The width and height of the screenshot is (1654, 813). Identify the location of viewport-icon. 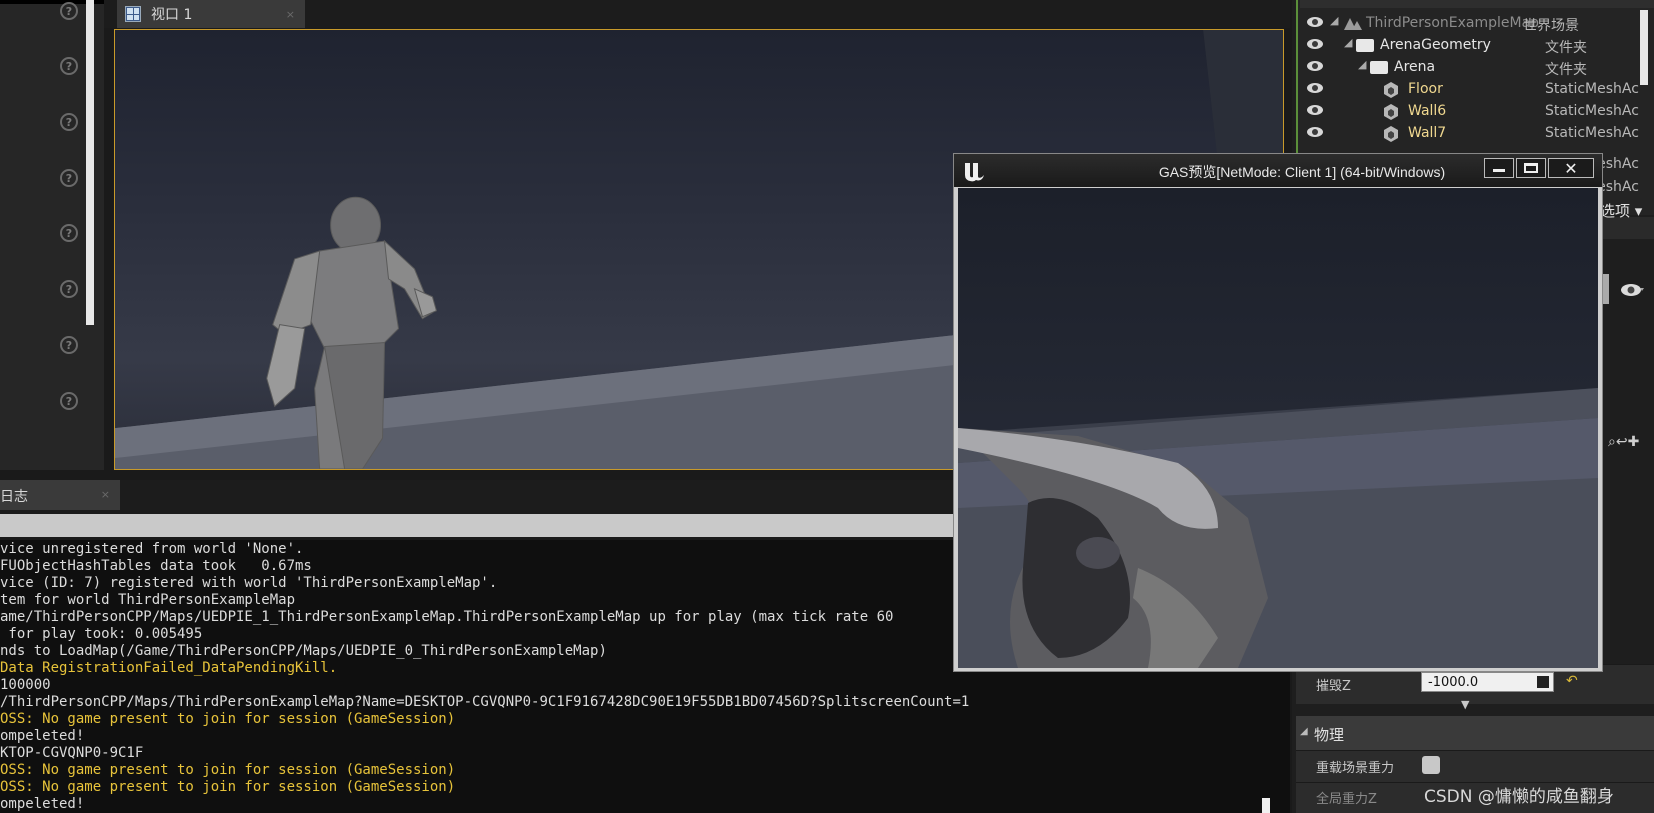
(133, 14).